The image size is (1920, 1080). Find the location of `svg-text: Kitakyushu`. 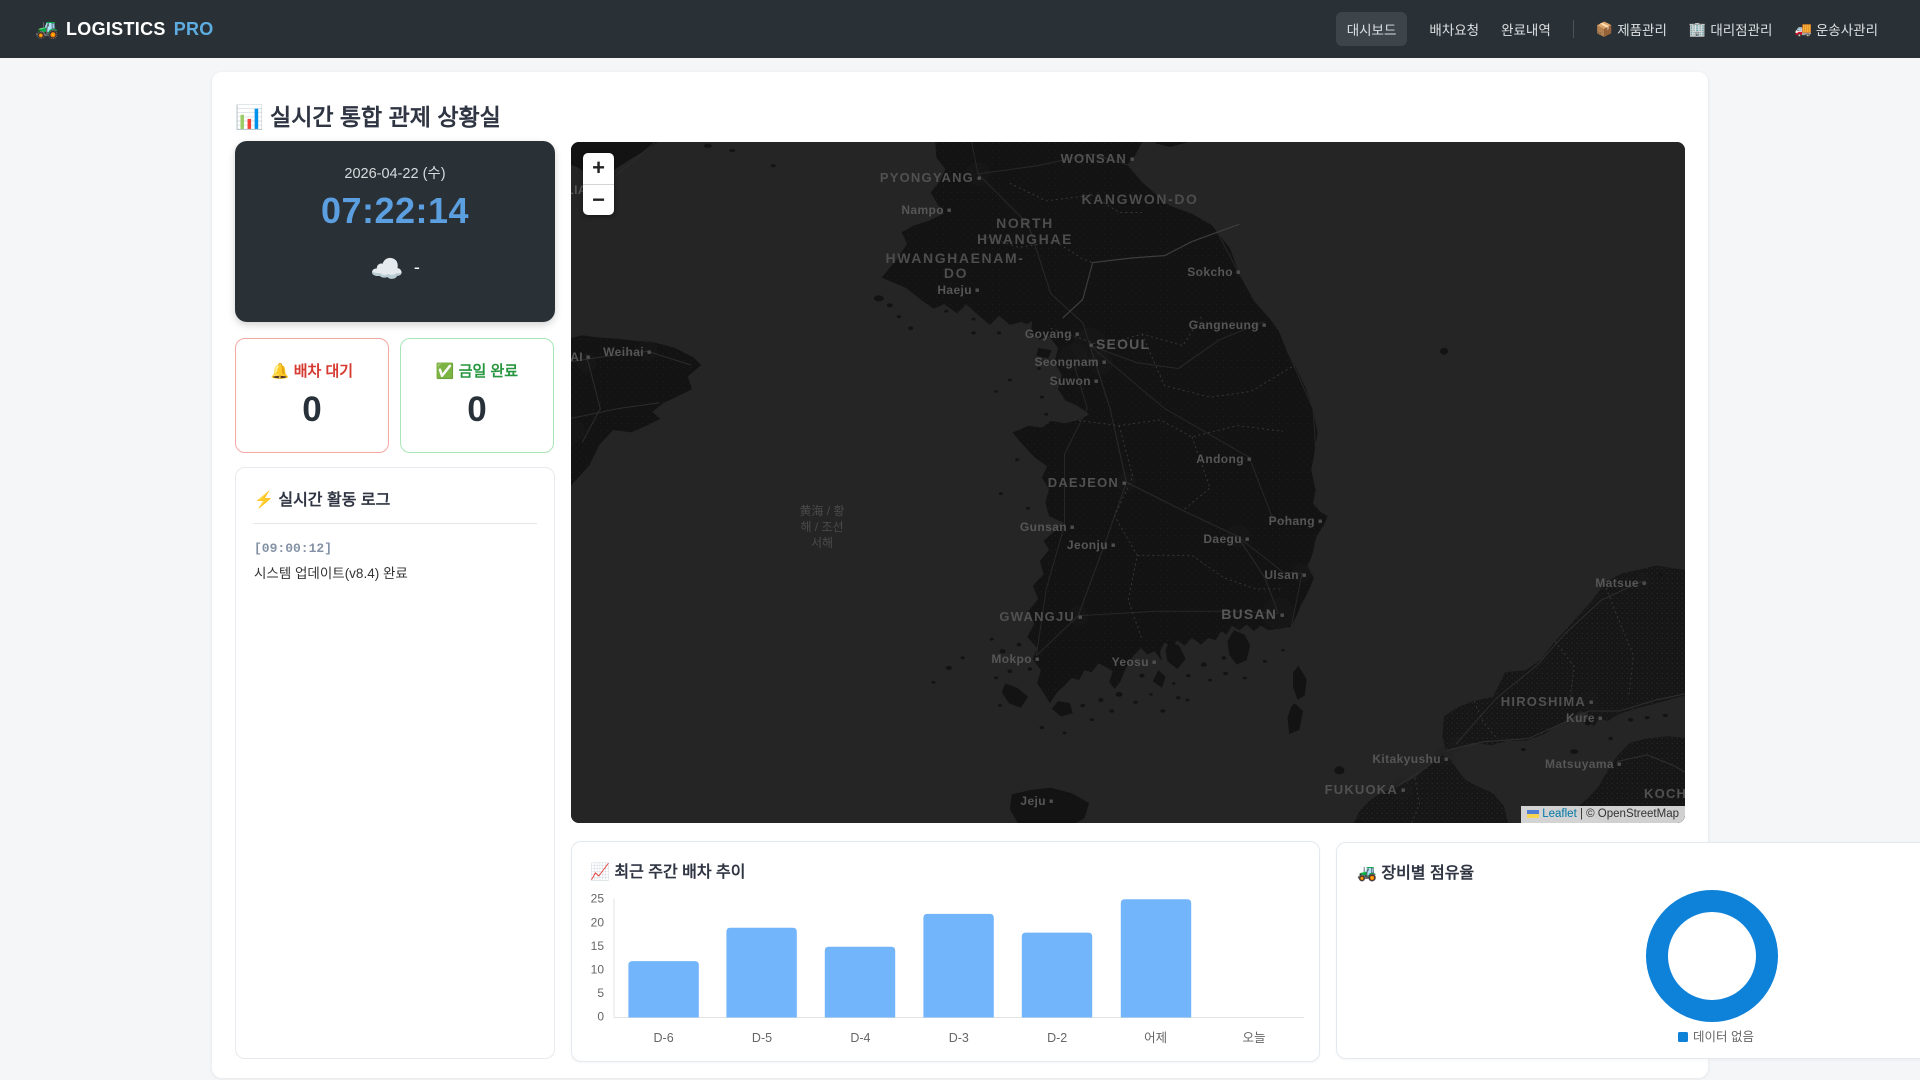

svg-text: Kitakyushu is located at coordinates (1406, 759).